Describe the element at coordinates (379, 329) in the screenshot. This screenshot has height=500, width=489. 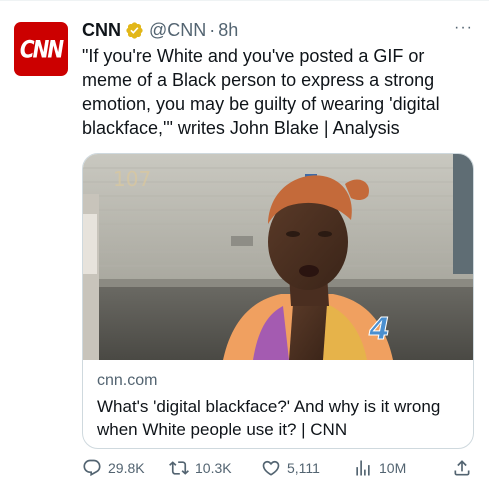
I see `channel-logo: 4` at that location.